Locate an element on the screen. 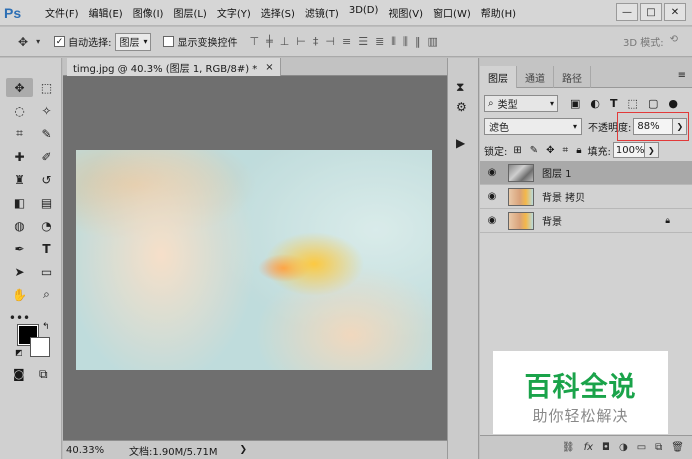 The height and width of the screenshot is (459, 692). dodge-tool-icon: ◔ is located at coordinates (46, 225).